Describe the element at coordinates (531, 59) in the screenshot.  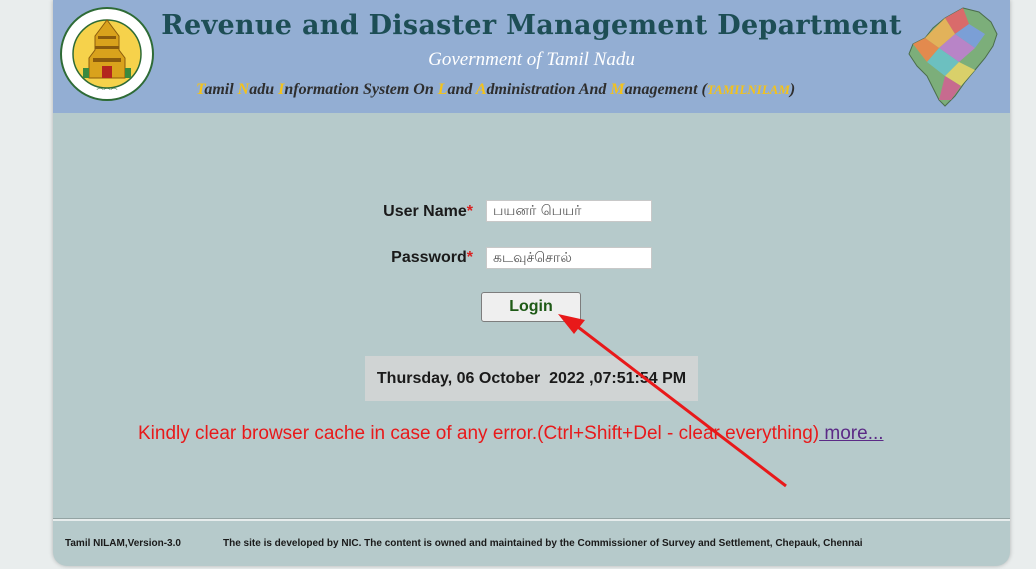
I see `government-subtitle: Government of Tamil Nadu` at that location.